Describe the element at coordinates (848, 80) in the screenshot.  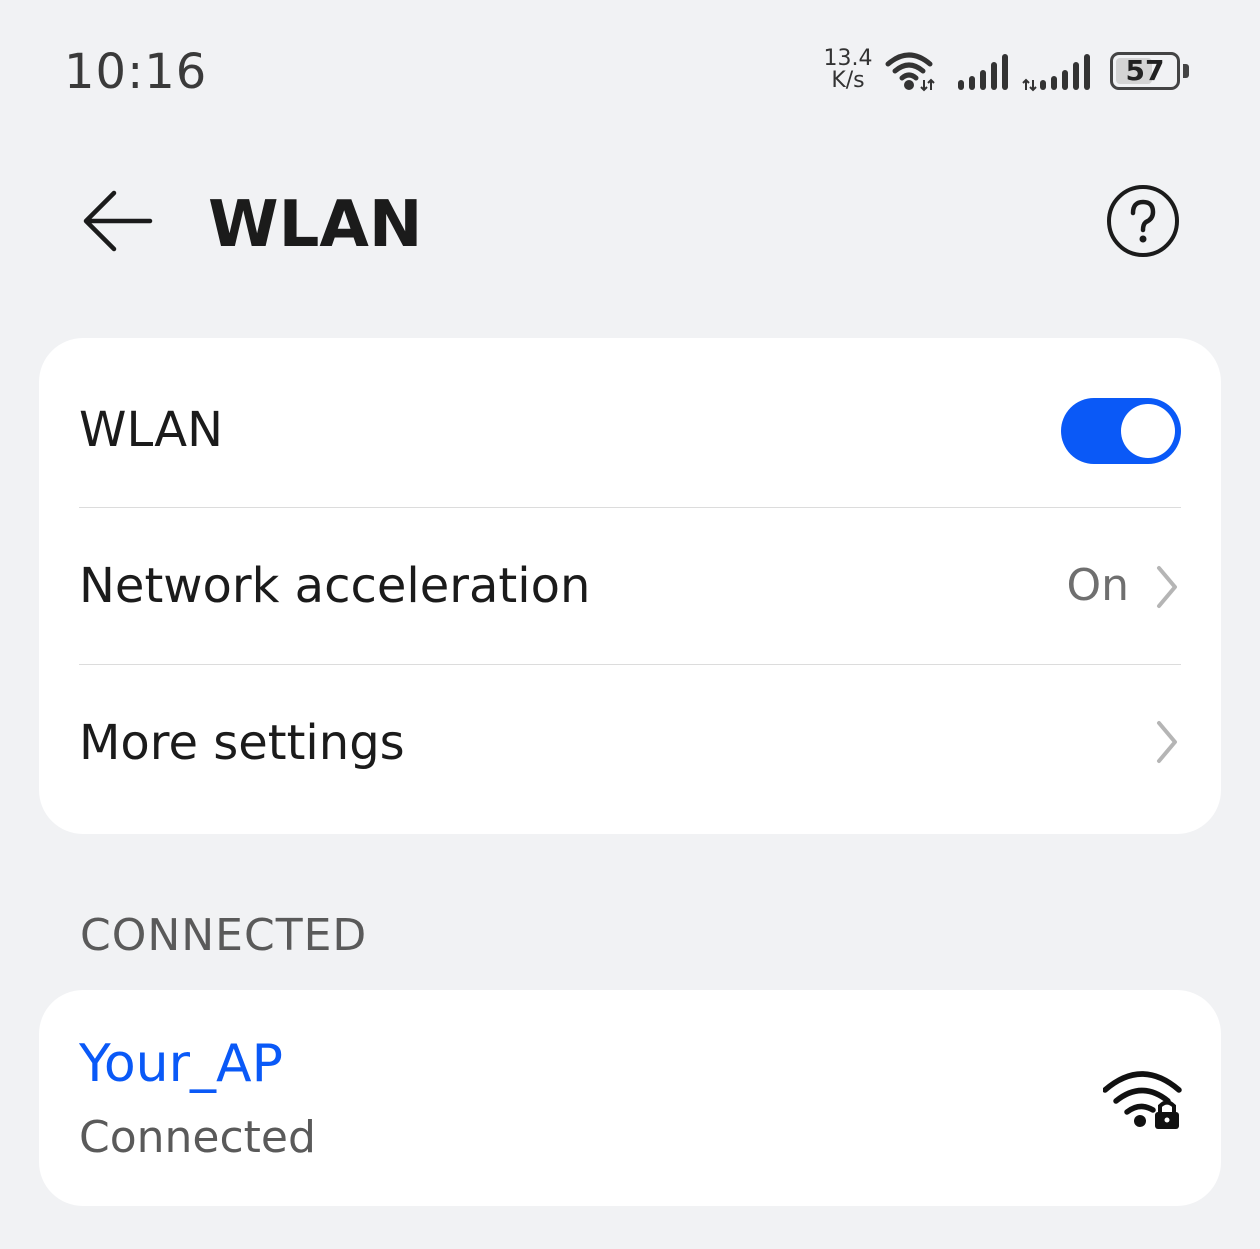
I see `network-speed-unit: K/s` at that location.